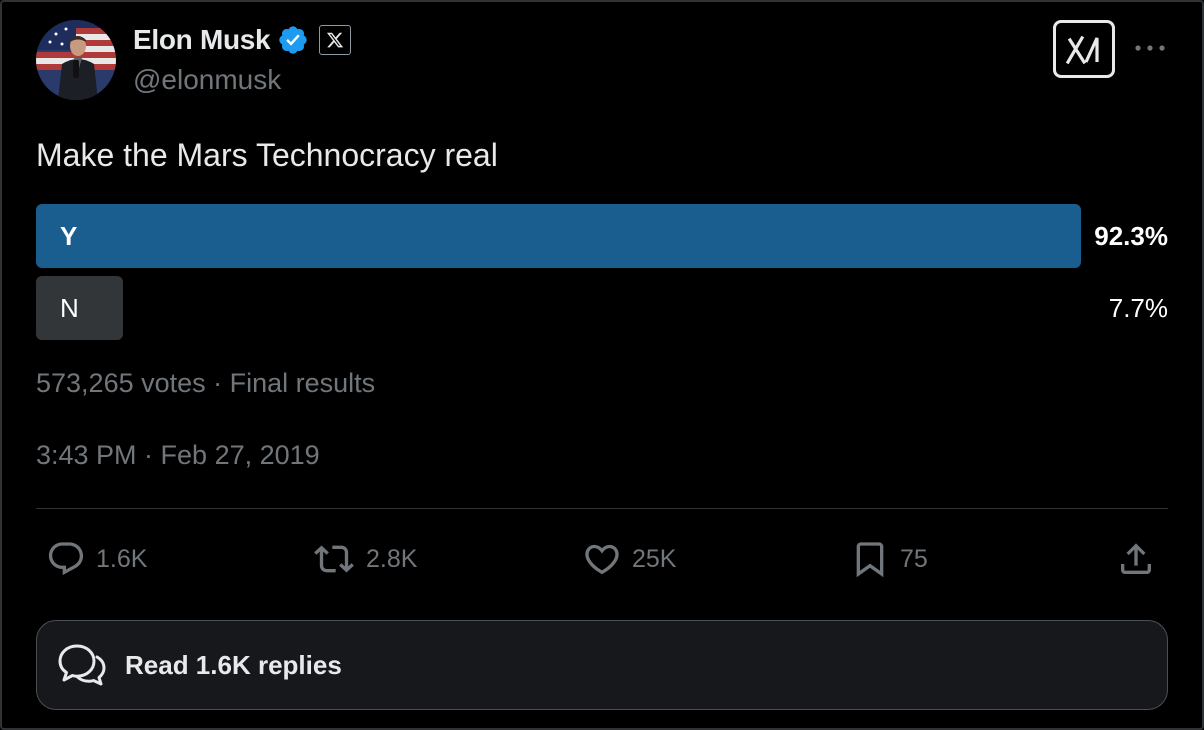  I want to click on reply-button: 1.6K, so click(96, 559).